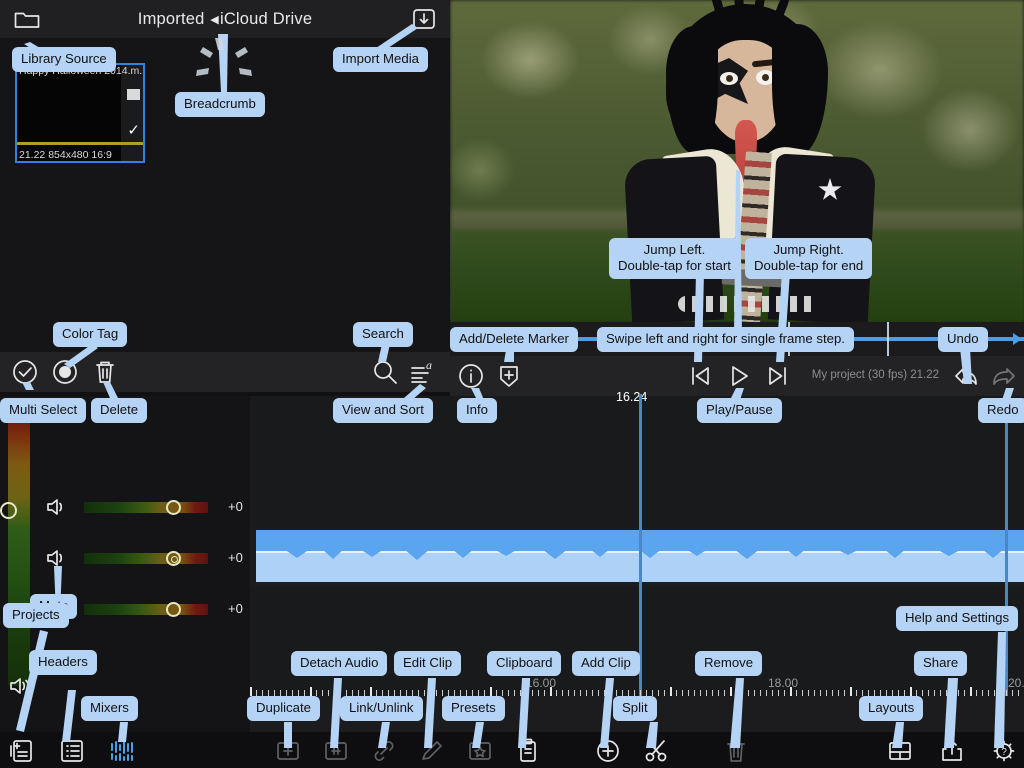  I want to click on callout-jump-left: Jump Left. Double-tap for start, so click(674, 259).